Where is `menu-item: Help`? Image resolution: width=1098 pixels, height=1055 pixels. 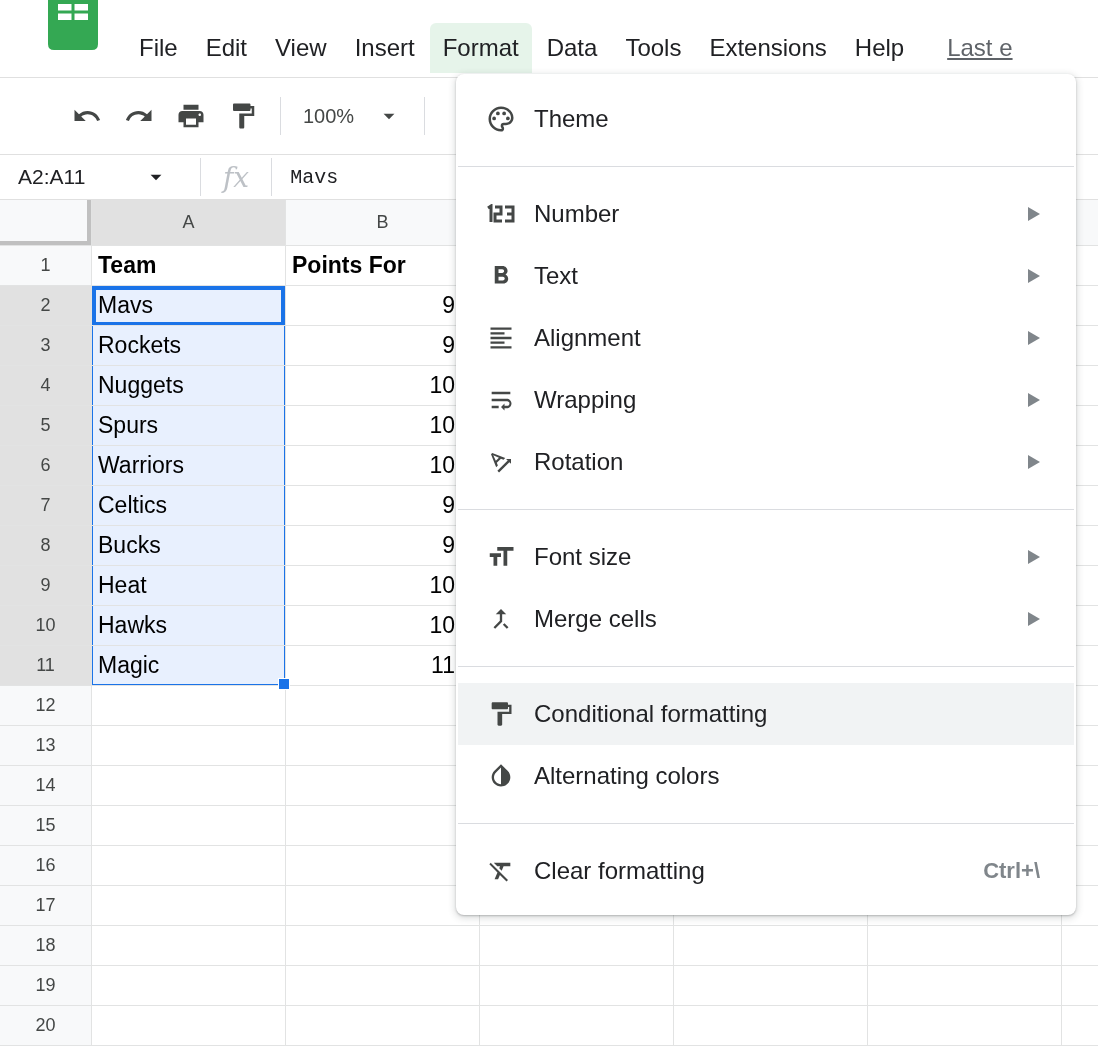
menu-item: Help is located at coordinates (879, 48).